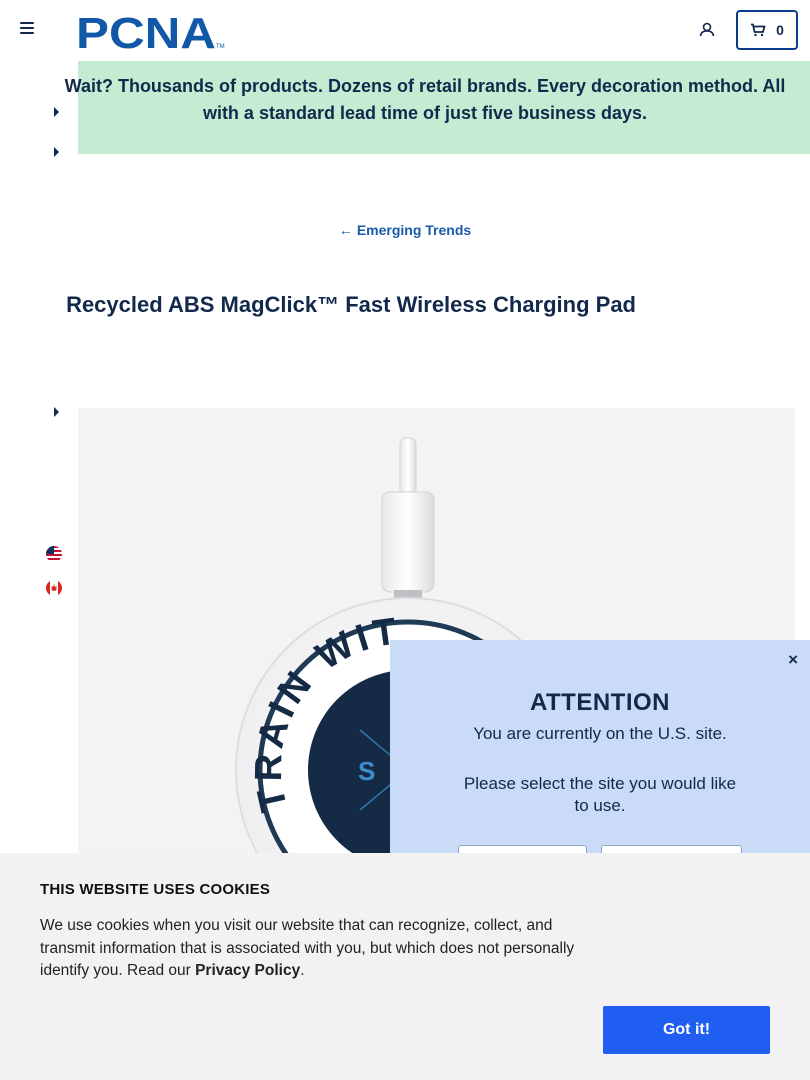  I want to click on pcna-logo: PCNA TM, so click(151, 30).